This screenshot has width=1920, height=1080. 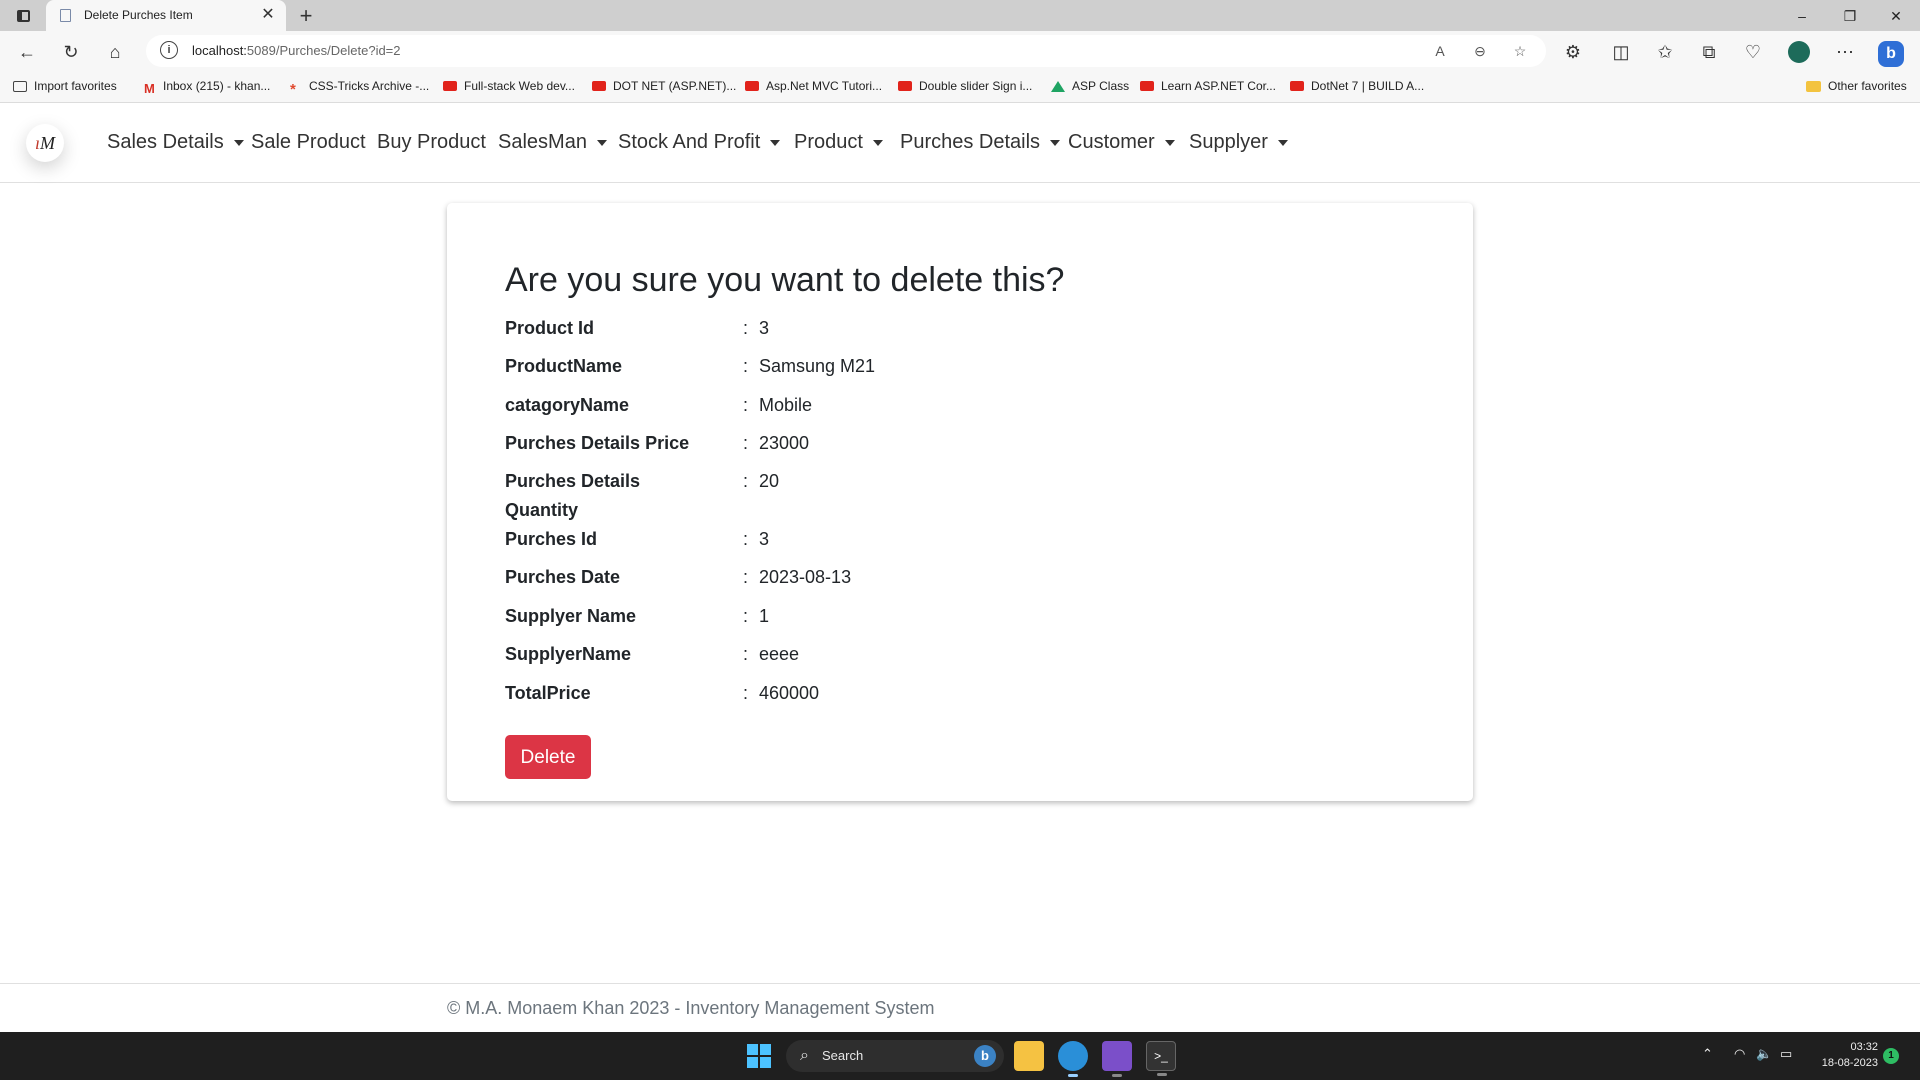 What do you see at coordinates (1864, 1047) in the screenshot?
I see `clock-time: 03:32` at bounding box center [1864, 1047].